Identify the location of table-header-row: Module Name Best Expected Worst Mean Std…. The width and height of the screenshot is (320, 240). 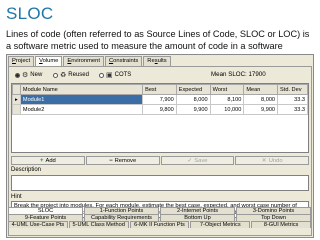
(160, 89).